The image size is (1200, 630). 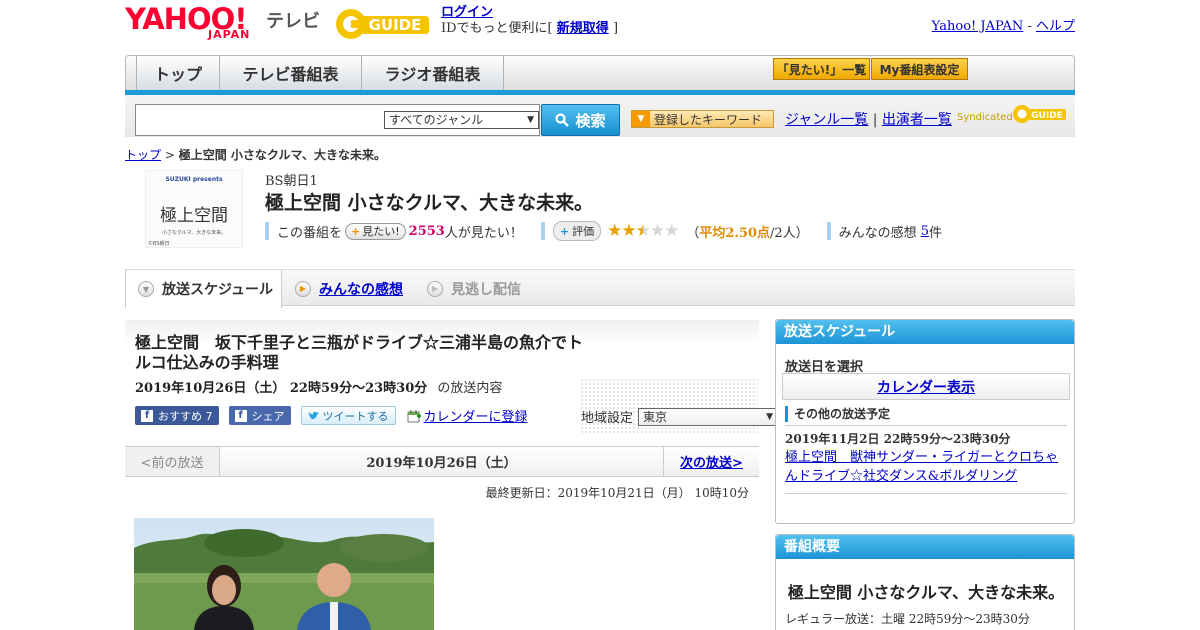 I want to click on episode-date-value: 2019年10月26日（土） 22時59分～23時30分, so click(x=281, y=388).